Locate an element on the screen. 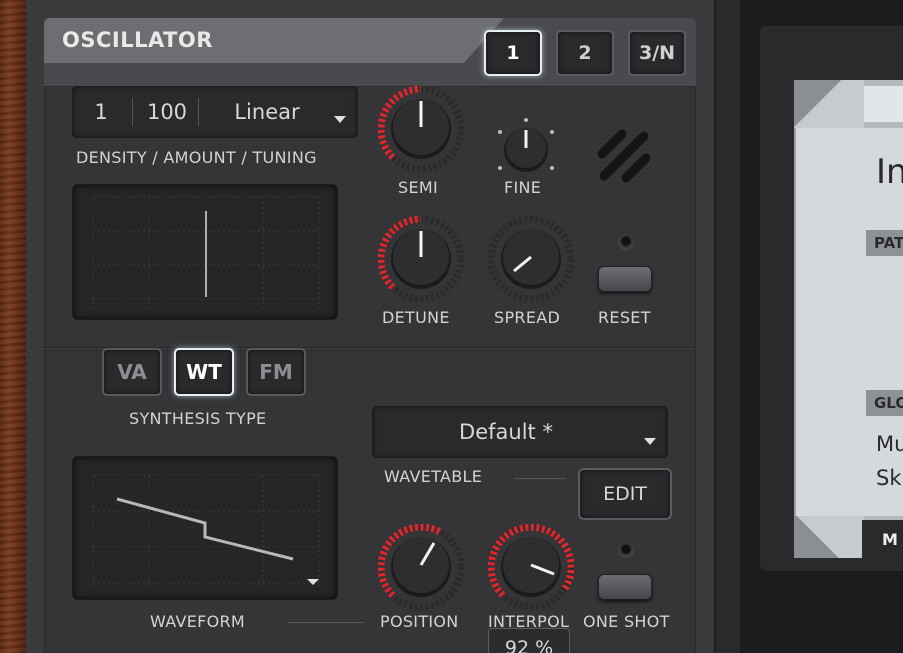 The height and width of the screenshot is (653, 903). semi-knob is located at coordinates (421, 129).